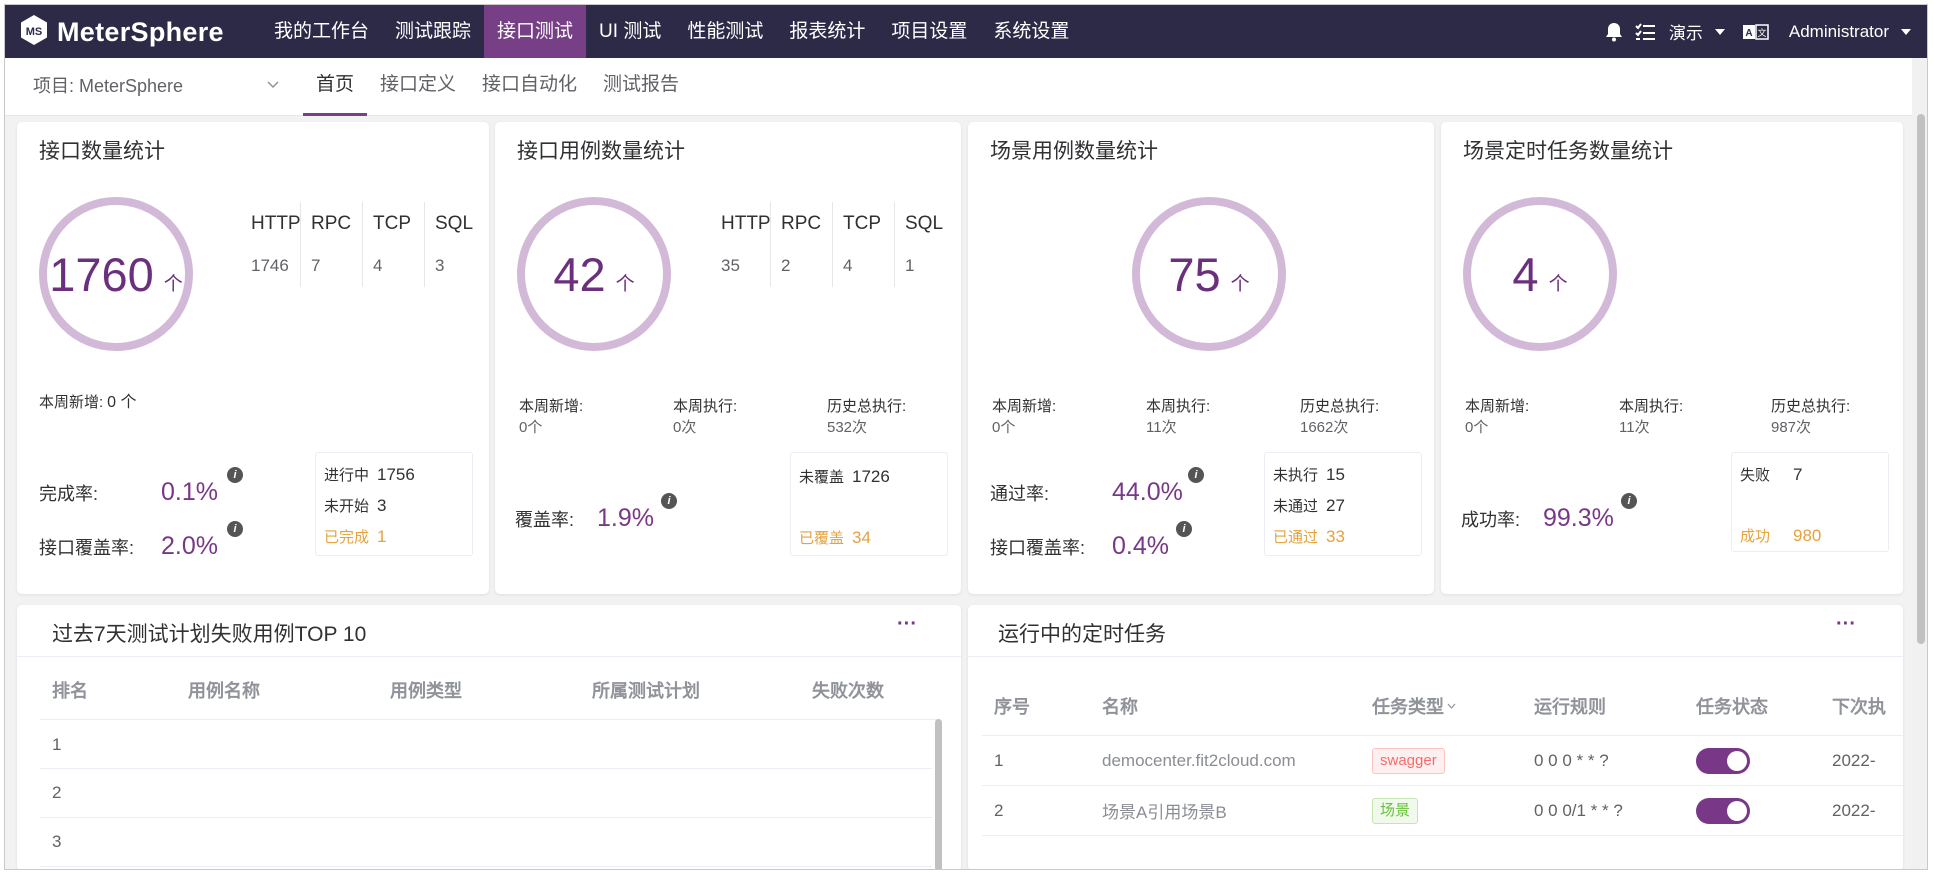  I want to click on table-scrollbar, so click(938, 794).